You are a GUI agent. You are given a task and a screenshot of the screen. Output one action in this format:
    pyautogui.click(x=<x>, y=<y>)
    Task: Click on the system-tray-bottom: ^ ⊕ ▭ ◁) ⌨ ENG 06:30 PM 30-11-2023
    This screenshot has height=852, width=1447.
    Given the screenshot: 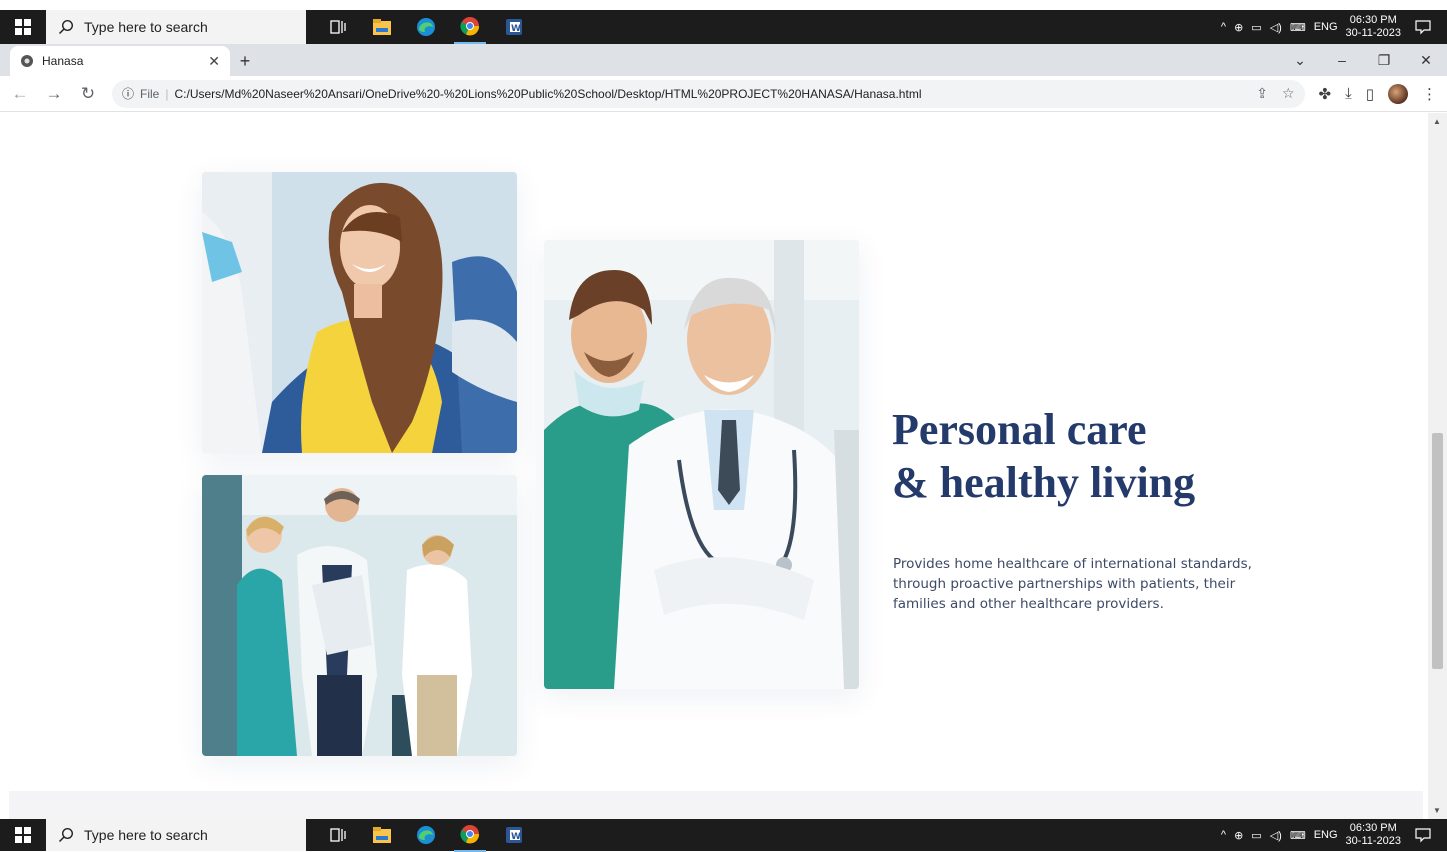 What is the action you would take?
    pyautogui.click(x=1334, y=835)
    